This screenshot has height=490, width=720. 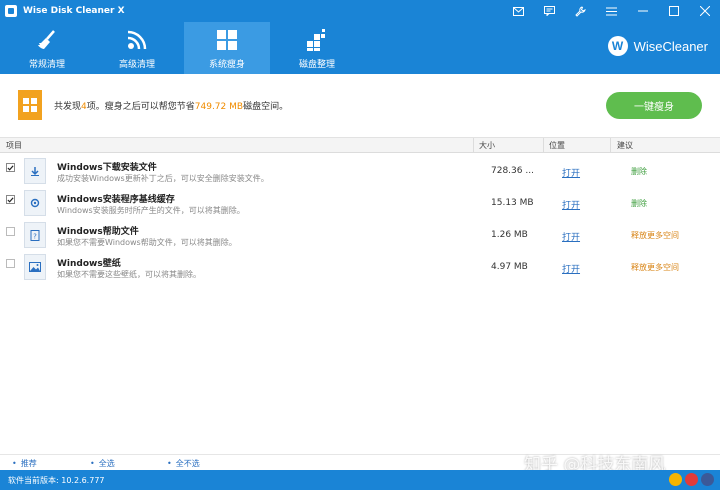 I want to click on settings-icon, so click(x=580, y=11).